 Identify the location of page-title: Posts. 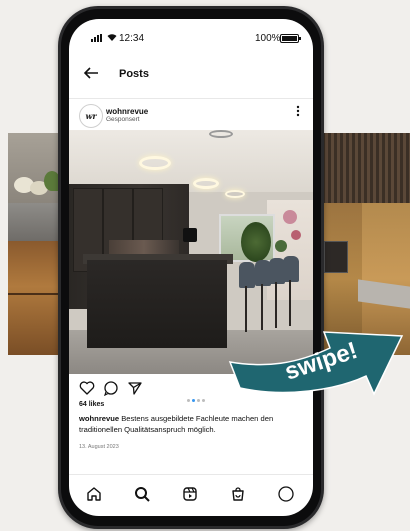
(134, 74).